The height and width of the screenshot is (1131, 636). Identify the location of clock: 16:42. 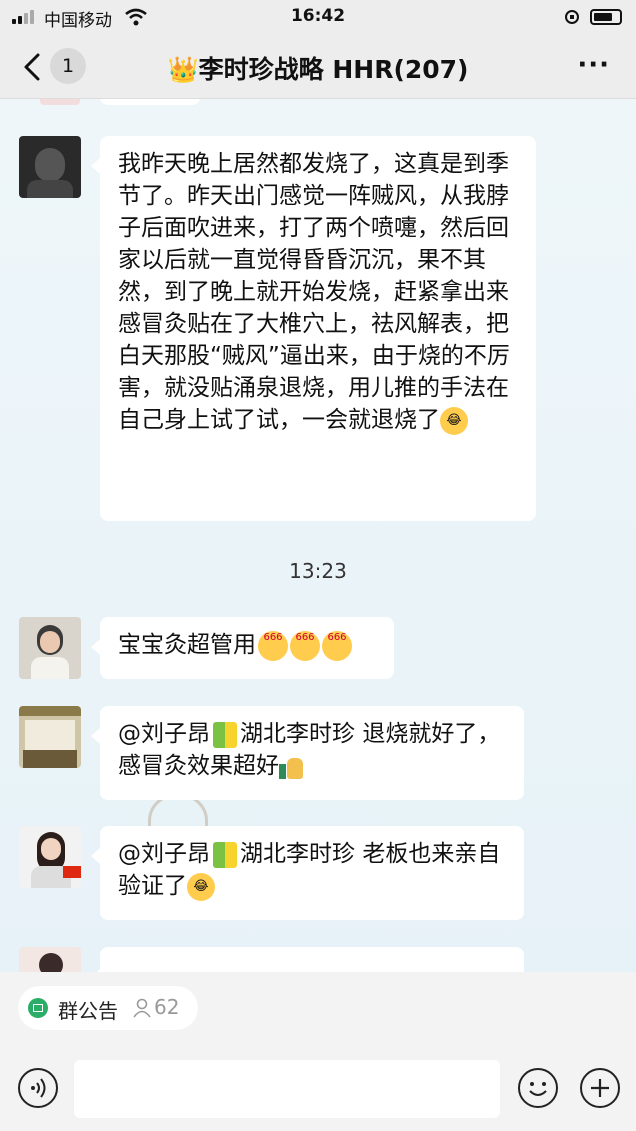
(318, 16).